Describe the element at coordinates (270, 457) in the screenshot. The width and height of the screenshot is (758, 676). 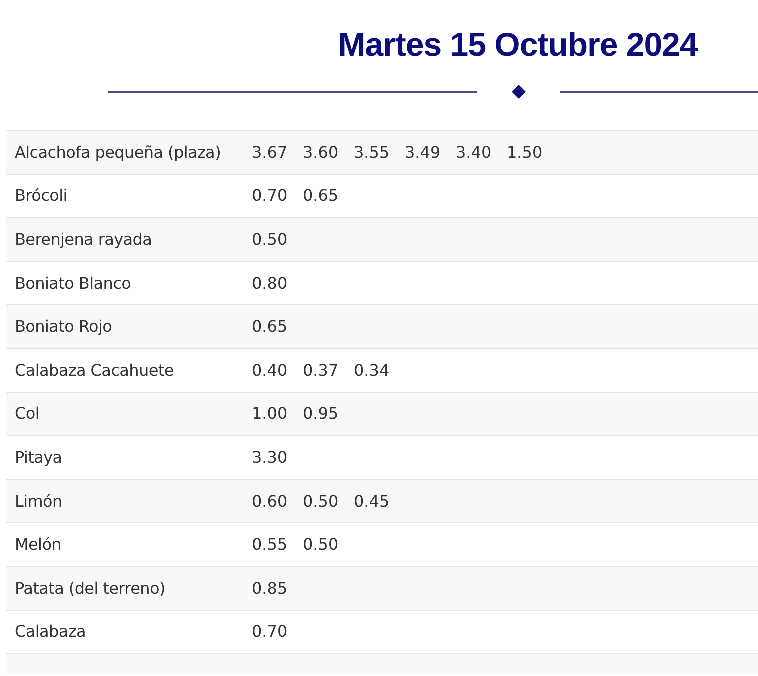
I see `price-cell-text: 3.30` at that location.